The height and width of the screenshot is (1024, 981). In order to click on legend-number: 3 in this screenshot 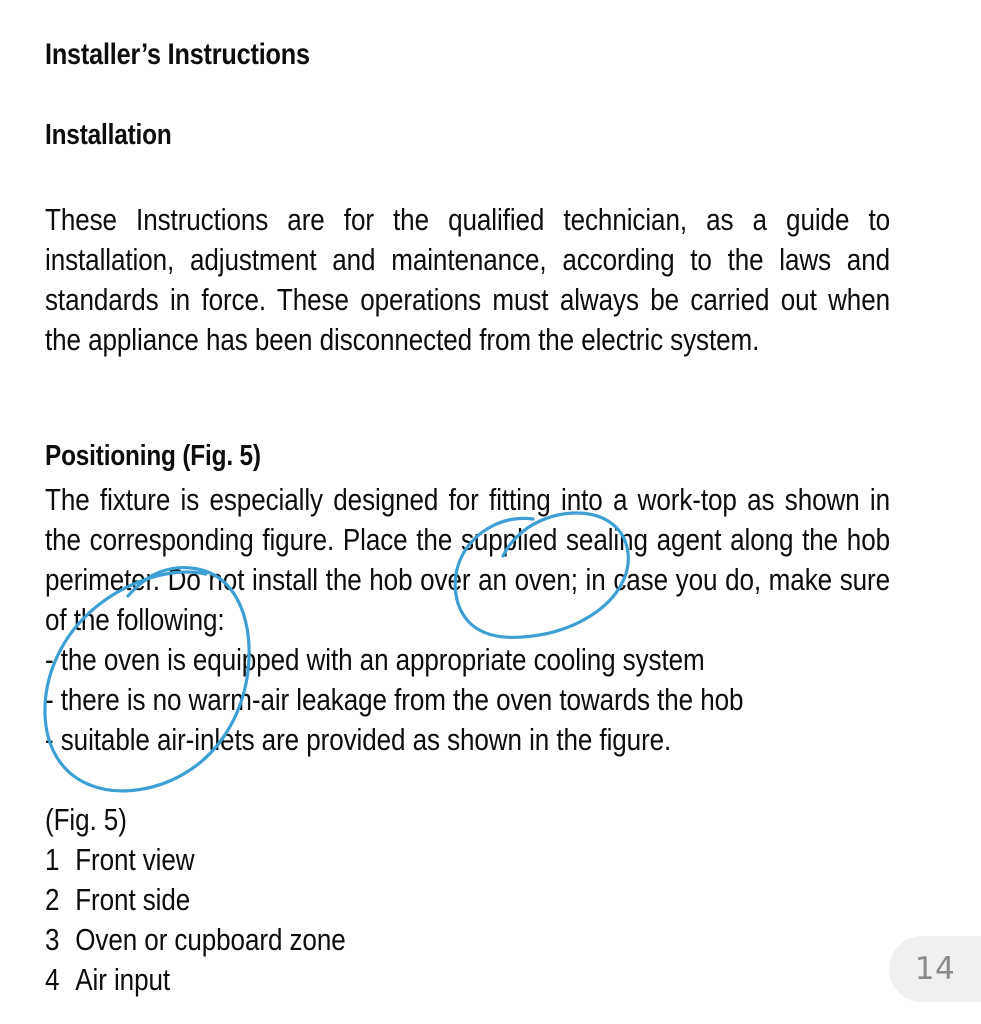, I will do `click(52, 939)`.